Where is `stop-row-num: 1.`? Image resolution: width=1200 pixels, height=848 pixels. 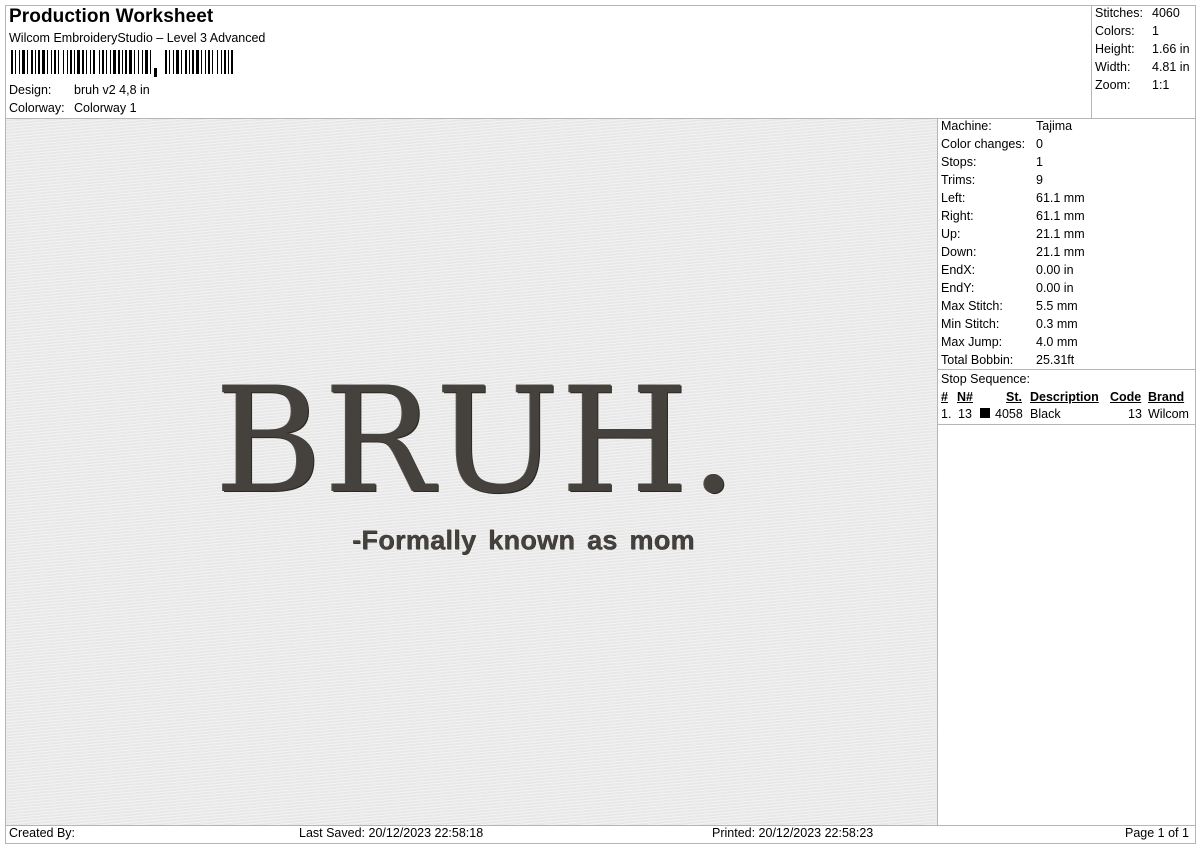 stop-row-num: 1. is located at coordinates (946, 414).